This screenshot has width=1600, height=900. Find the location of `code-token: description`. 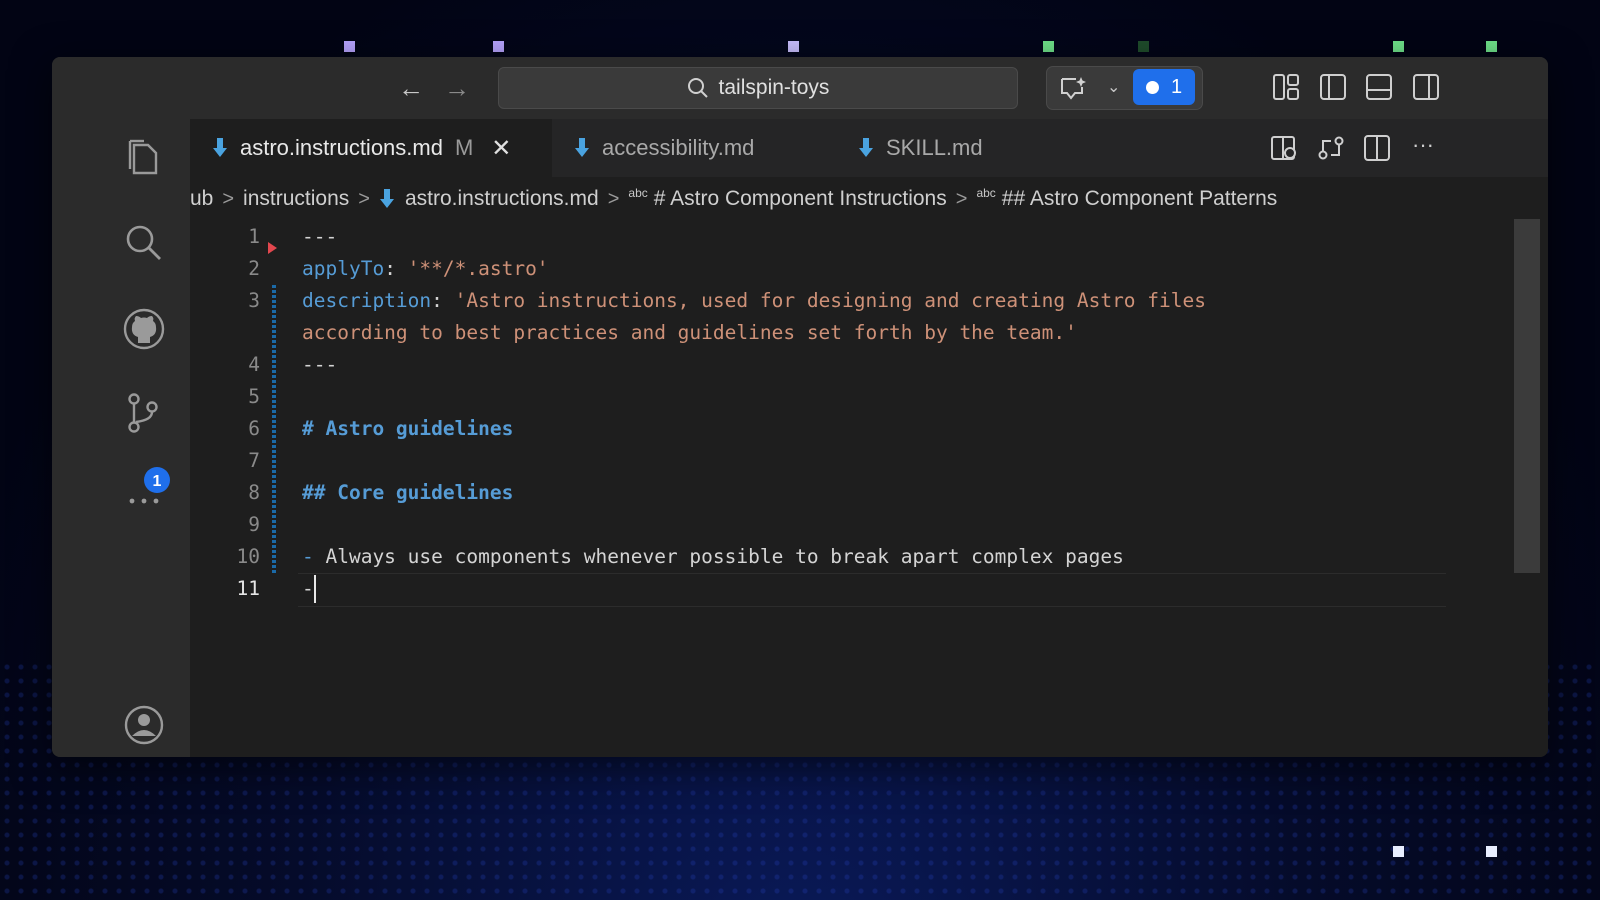

code-token: description is located at coordinates (367, 300).